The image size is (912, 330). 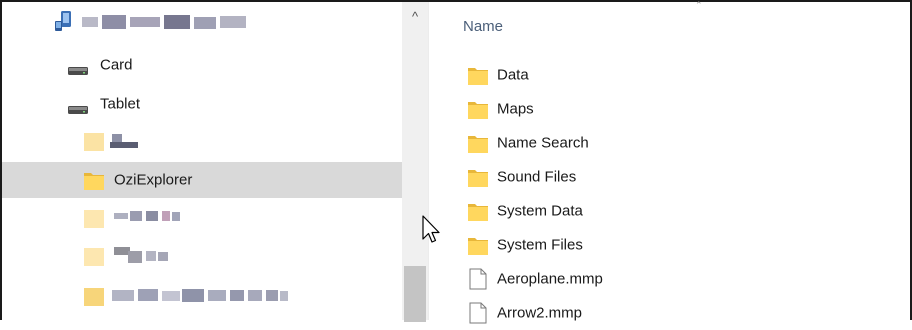 I want to click on folder-name: Data, so click(x=513, y=75).